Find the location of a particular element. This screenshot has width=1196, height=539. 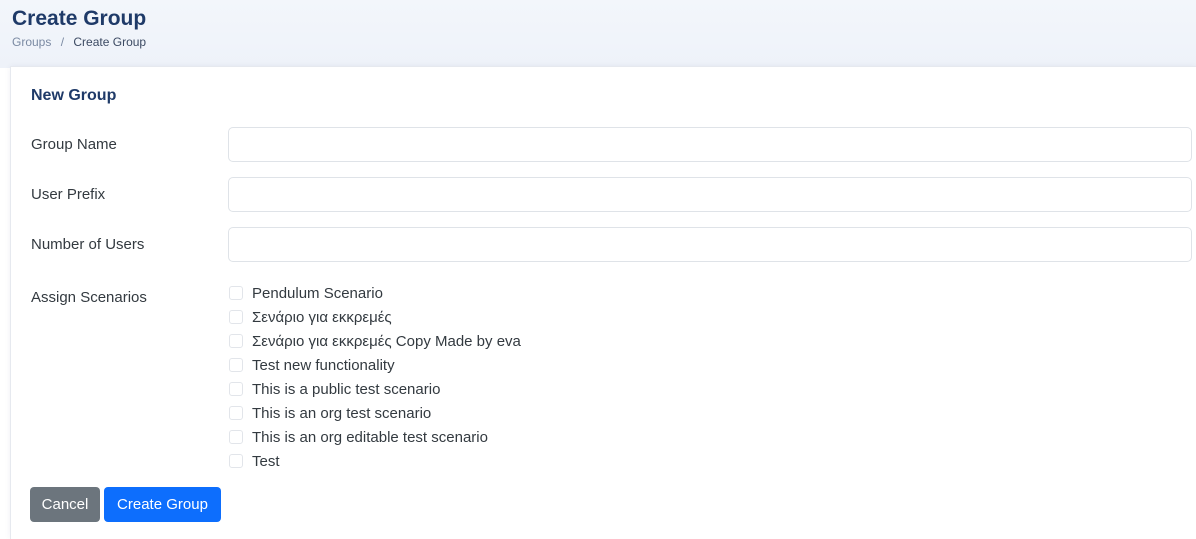

scenario-label: Test new functionality is located at coordinates (323, 365).